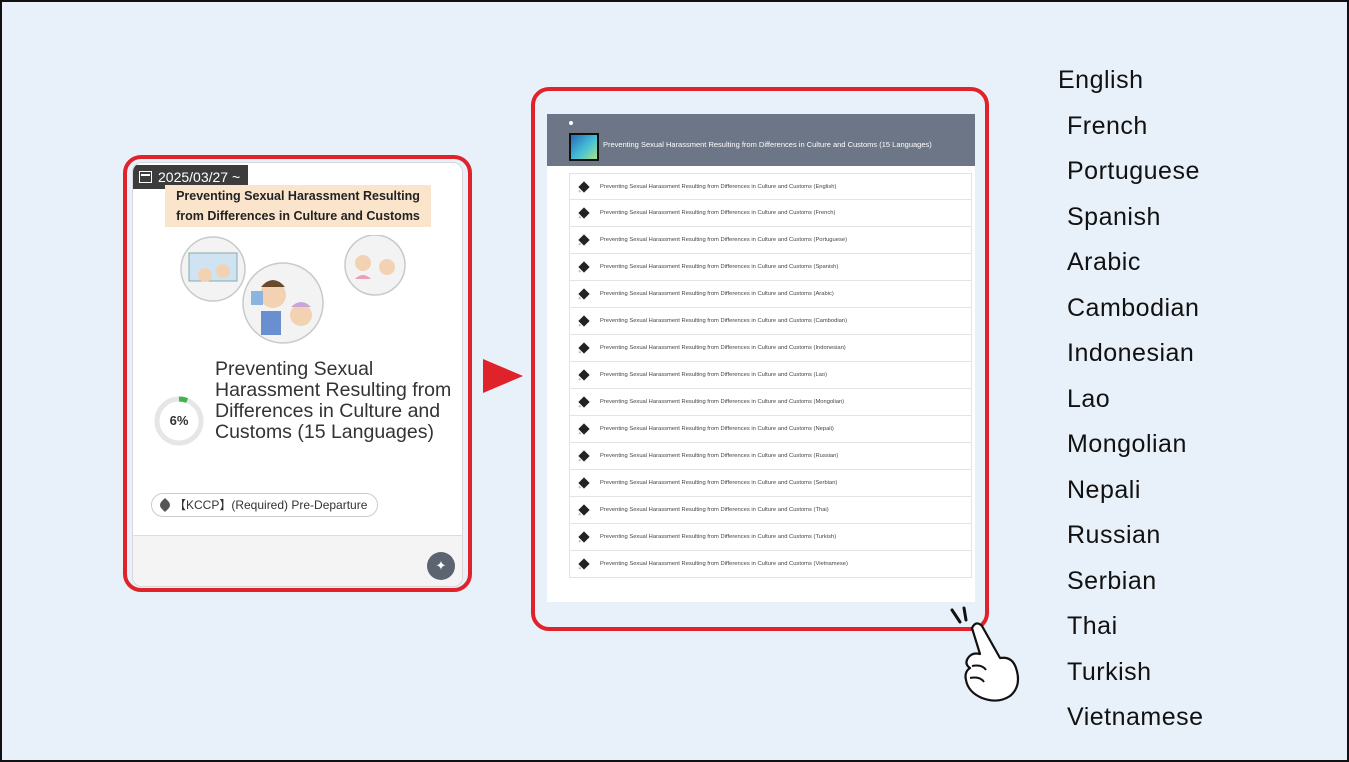 The height and width of the screenshot is (762, 1349). What do you see at coordinates (1101, 80) in the screenshot?
I see `language-label: English` at bounding box center [1101, 80].